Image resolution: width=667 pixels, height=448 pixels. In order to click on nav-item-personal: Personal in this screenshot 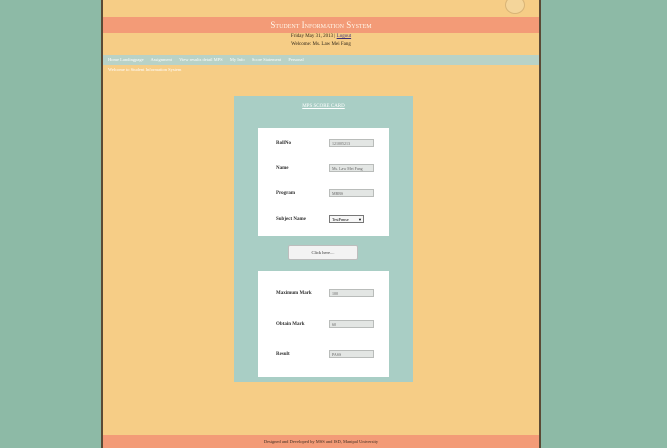, I will do `click(296, 59)`.